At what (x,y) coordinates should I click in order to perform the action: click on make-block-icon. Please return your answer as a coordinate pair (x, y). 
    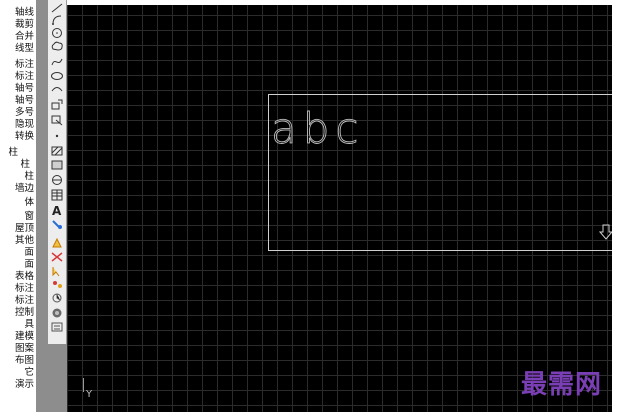
    Looking at the image, I should click on (57, 120).